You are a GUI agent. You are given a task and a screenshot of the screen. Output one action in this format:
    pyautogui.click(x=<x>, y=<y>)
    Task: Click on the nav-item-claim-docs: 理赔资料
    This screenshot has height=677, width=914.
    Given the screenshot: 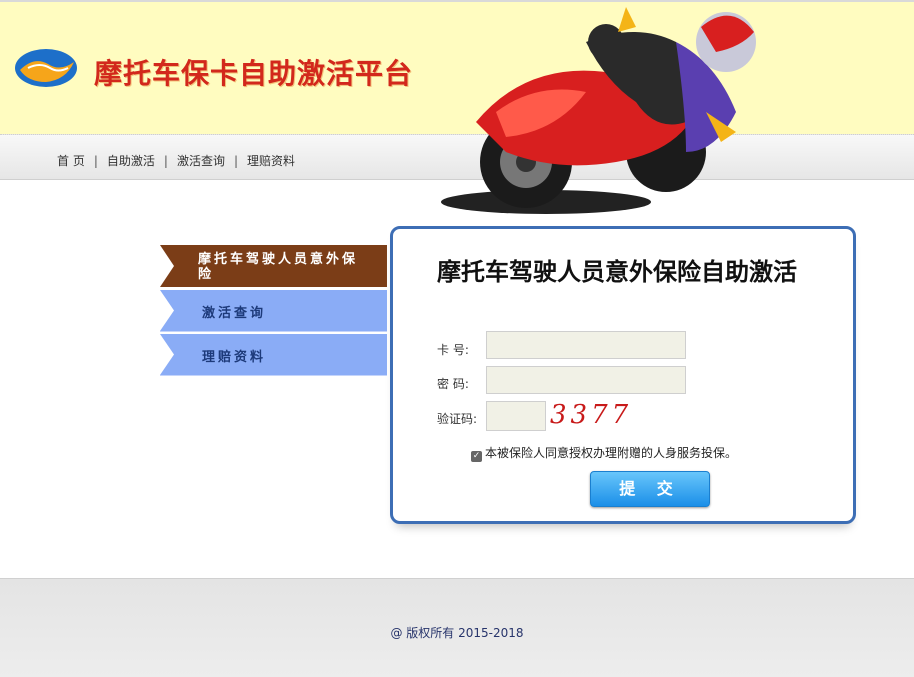 What is the action you would take?
    pyautogui.click(x=271, y=161)
    